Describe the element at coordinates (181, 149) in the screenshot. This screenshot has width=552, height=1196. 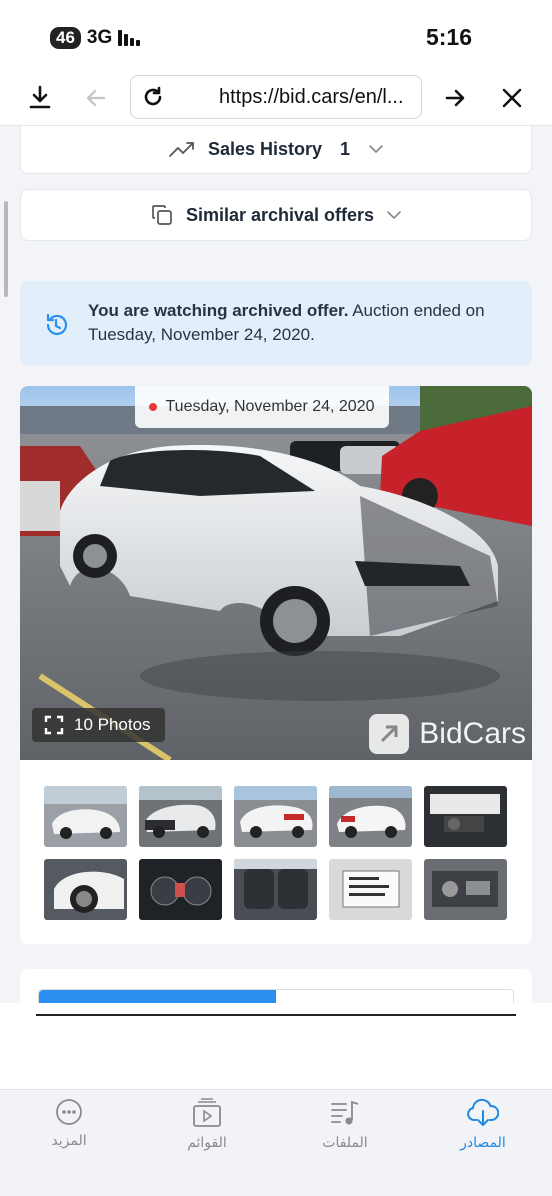
I see `trending-up-icon` at that location.